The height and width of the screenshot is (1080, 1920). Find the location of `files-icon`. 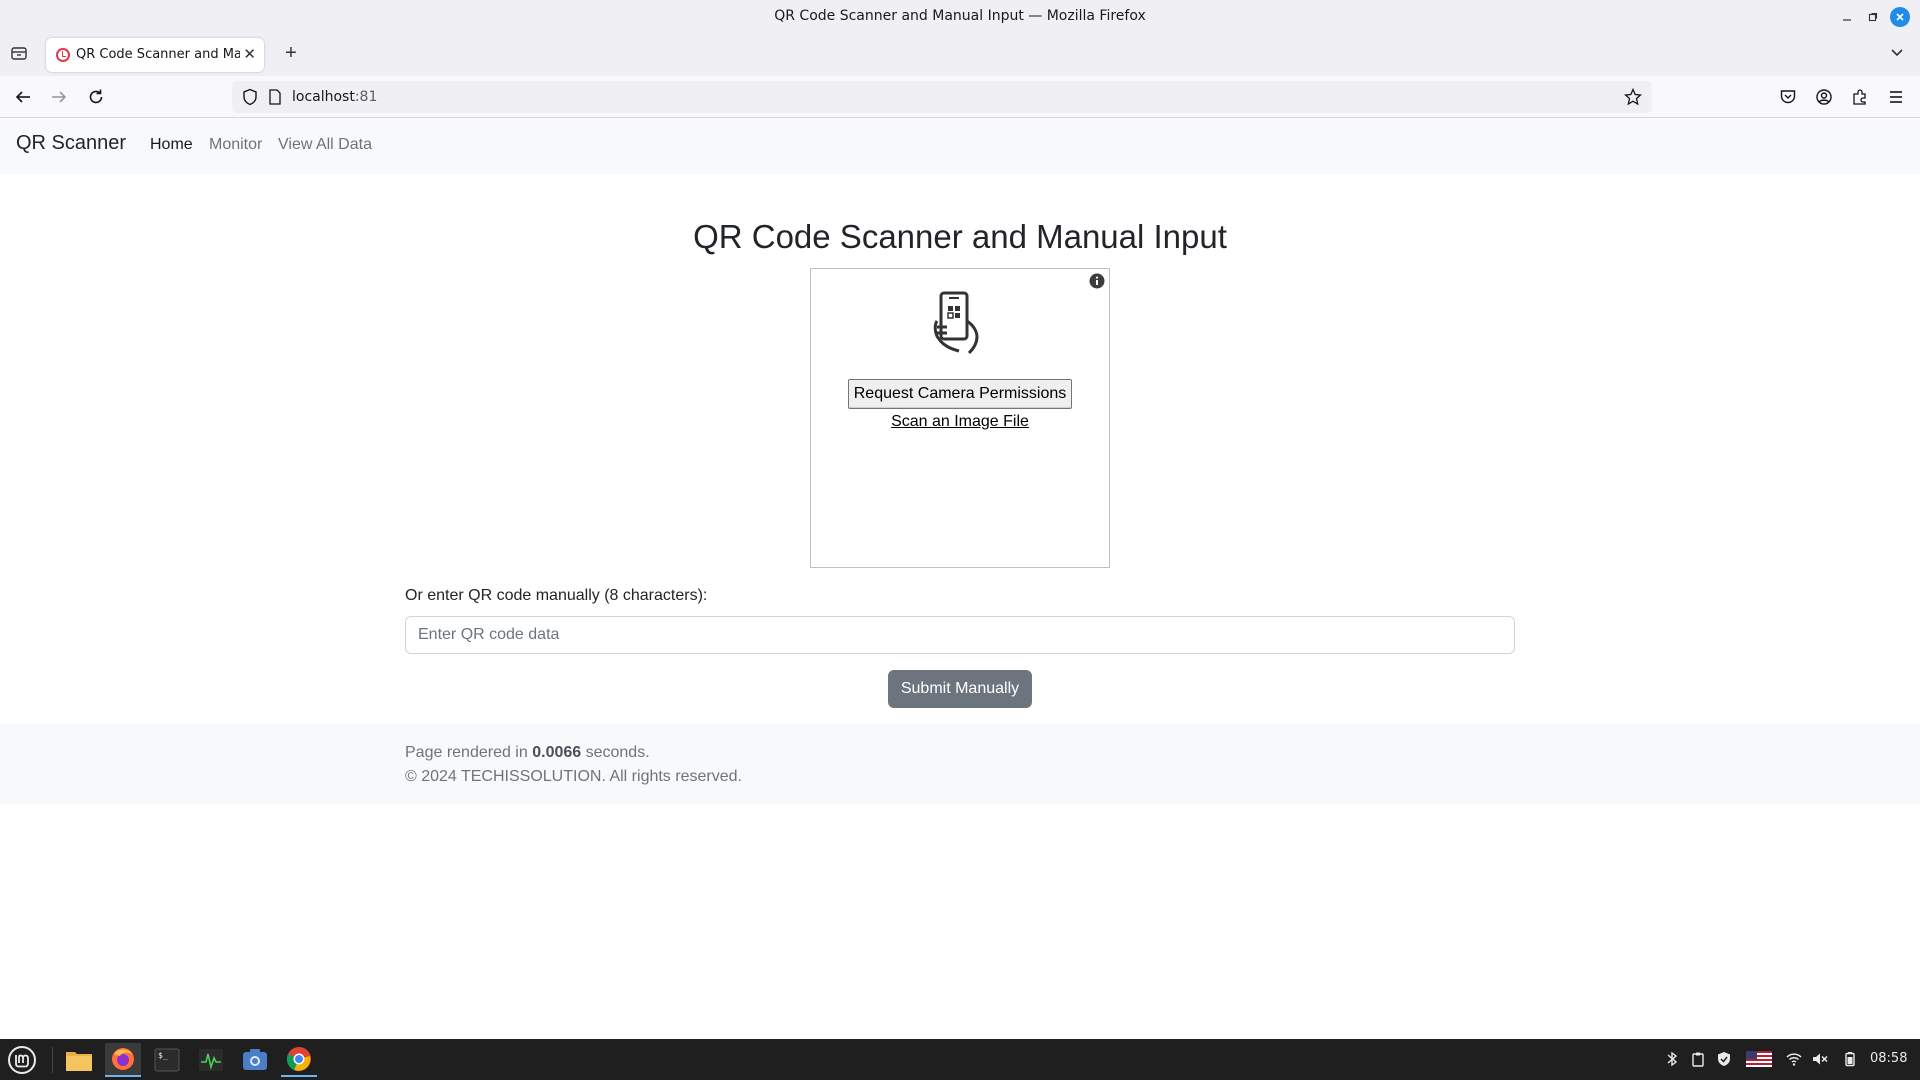

files-icon is located at coordinates (79, 1060).